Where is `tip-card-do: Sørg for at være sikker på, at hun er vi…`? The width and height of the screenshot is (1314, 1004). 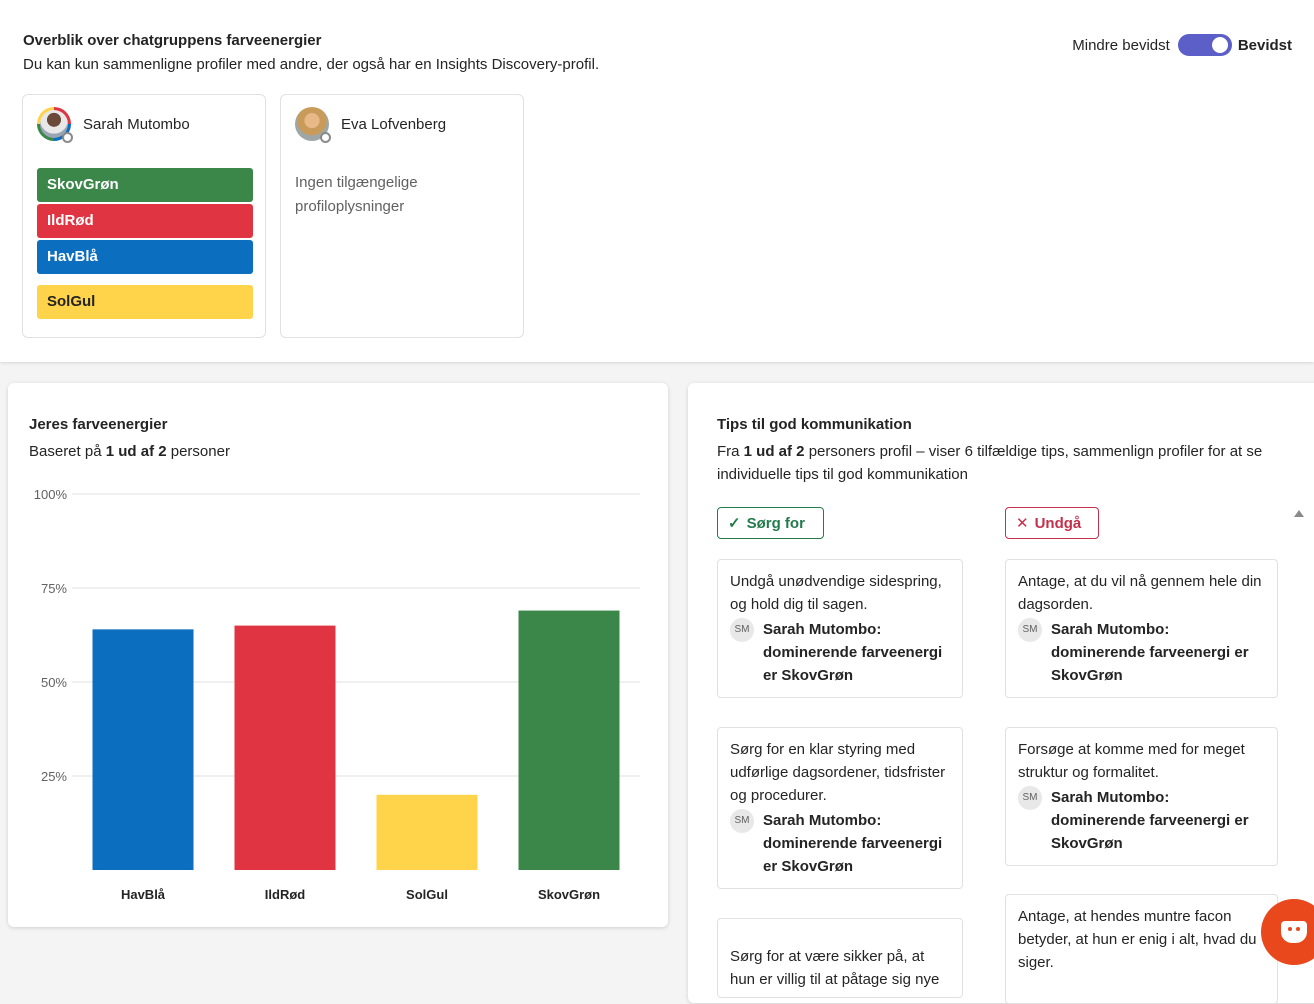
tip-card-do: Sørg for at være sikker på, at hun er vi… is located at coordinates (840, 958).